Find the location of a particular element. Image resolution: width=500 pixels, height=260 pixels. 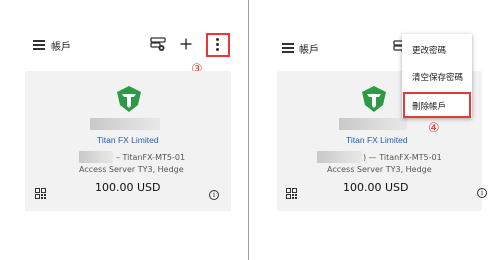

panel-divider is located at coordinates (248, 130).